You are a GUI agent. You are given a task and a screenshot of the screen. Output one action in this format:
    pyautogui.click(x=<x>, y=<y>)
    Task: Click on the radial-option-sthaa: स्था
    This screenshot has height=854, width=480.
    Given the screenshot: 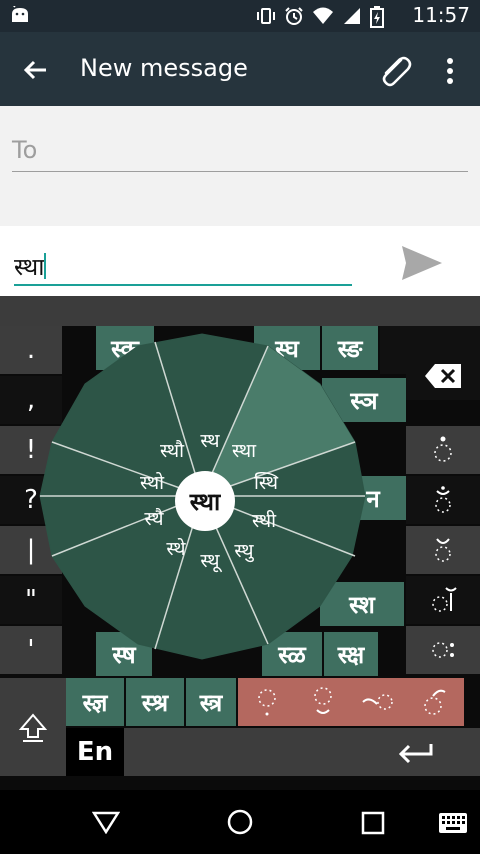 What is the action you would take?
    pyautogui.click(x=244, y=450)
    